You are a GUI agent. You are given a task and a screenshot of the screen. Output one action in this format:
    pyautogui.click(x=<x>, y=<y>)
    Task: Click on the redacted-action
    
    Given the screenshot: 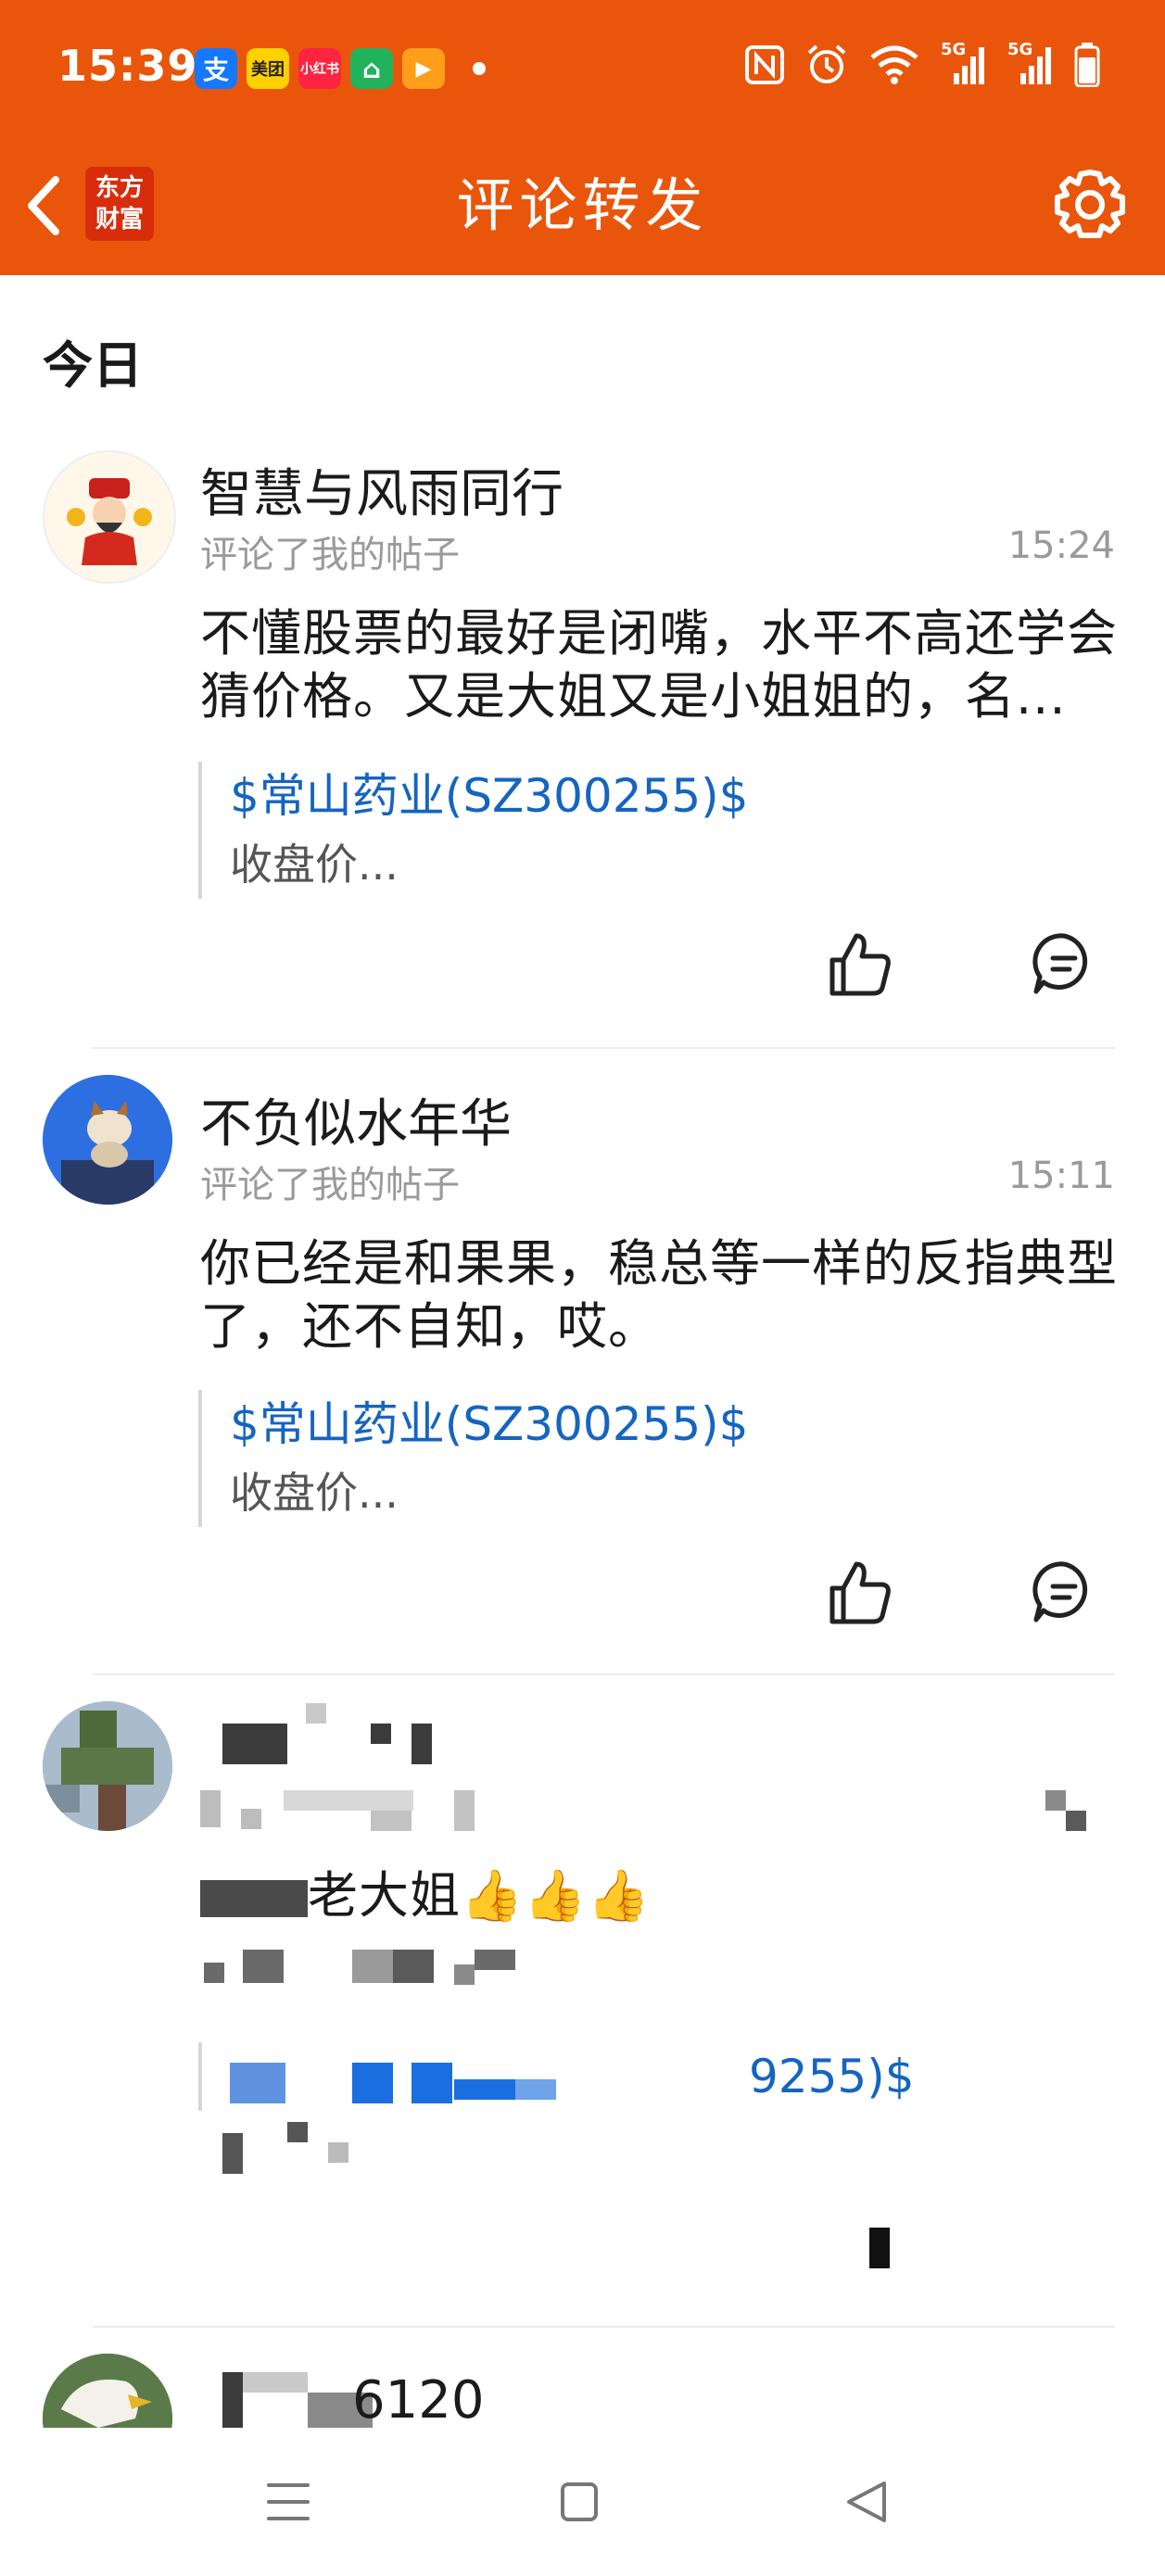 What is the action you would take?
    pyautogui.click(x=210, y=1808)
    